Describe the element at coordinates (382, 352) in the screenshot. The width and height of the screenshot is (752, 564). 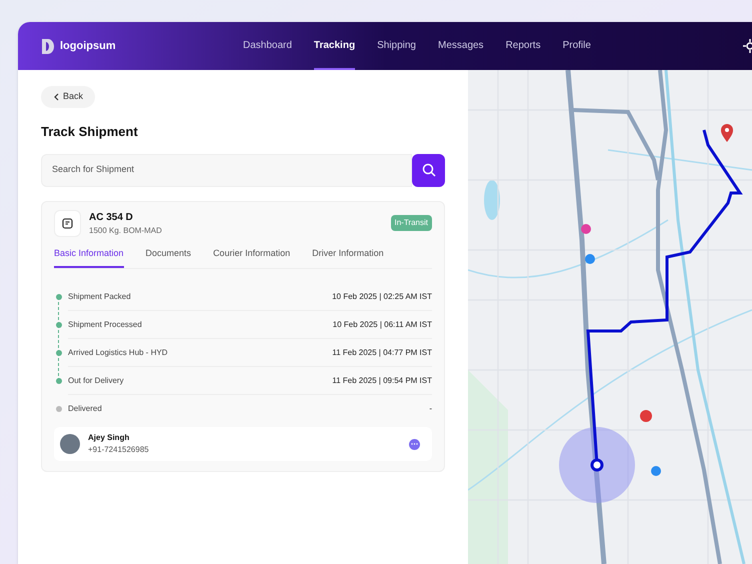
I see `timeline-time: 11 Feb 2025 | 04:77 PM IST` at that location.